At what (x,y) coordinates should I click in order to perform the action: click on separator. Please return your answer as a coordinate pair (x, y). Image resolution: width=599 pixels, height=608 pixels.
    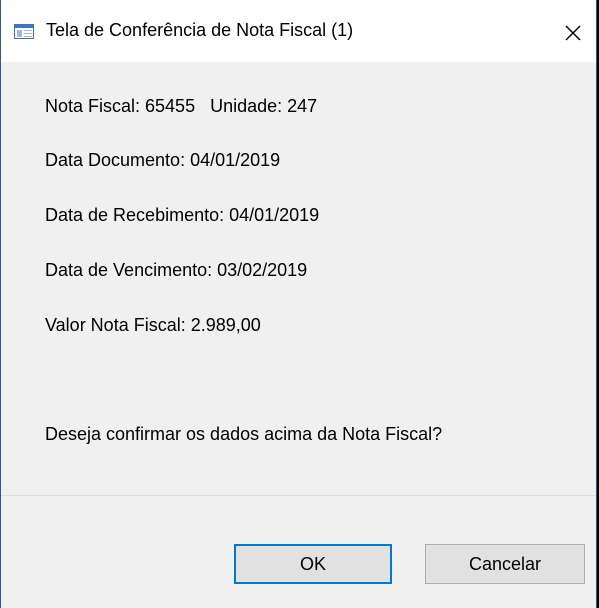
    Looking at the image, I should click on (298, 495).